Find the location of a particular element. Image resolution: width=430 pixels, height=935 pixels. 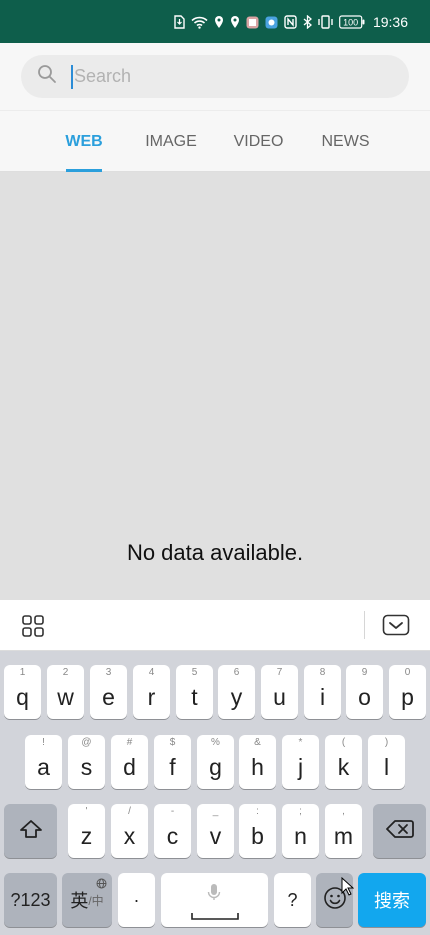

location-icon is located at coordinates (219, 22).